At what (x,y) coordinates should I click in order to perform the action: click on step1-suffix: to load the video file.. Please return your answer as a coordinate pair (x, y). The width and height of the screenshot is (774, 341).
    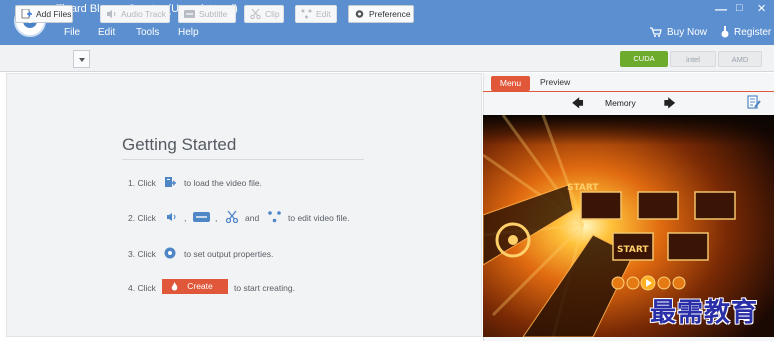
    Looking at the image, I should click on (223, 183).